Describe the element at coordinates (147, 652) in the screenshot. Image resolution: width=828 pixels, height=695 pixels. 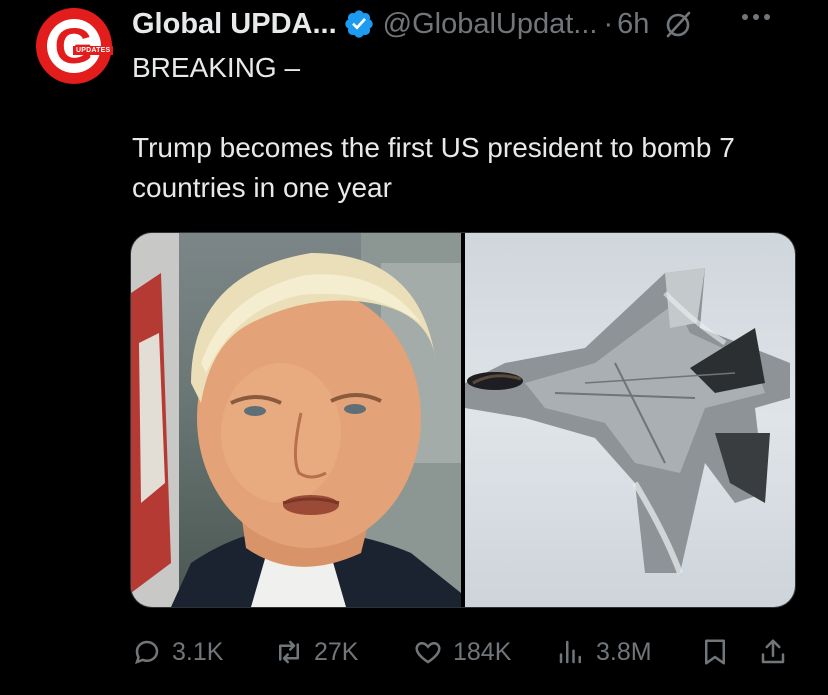
I see `reply-icon` at that location.